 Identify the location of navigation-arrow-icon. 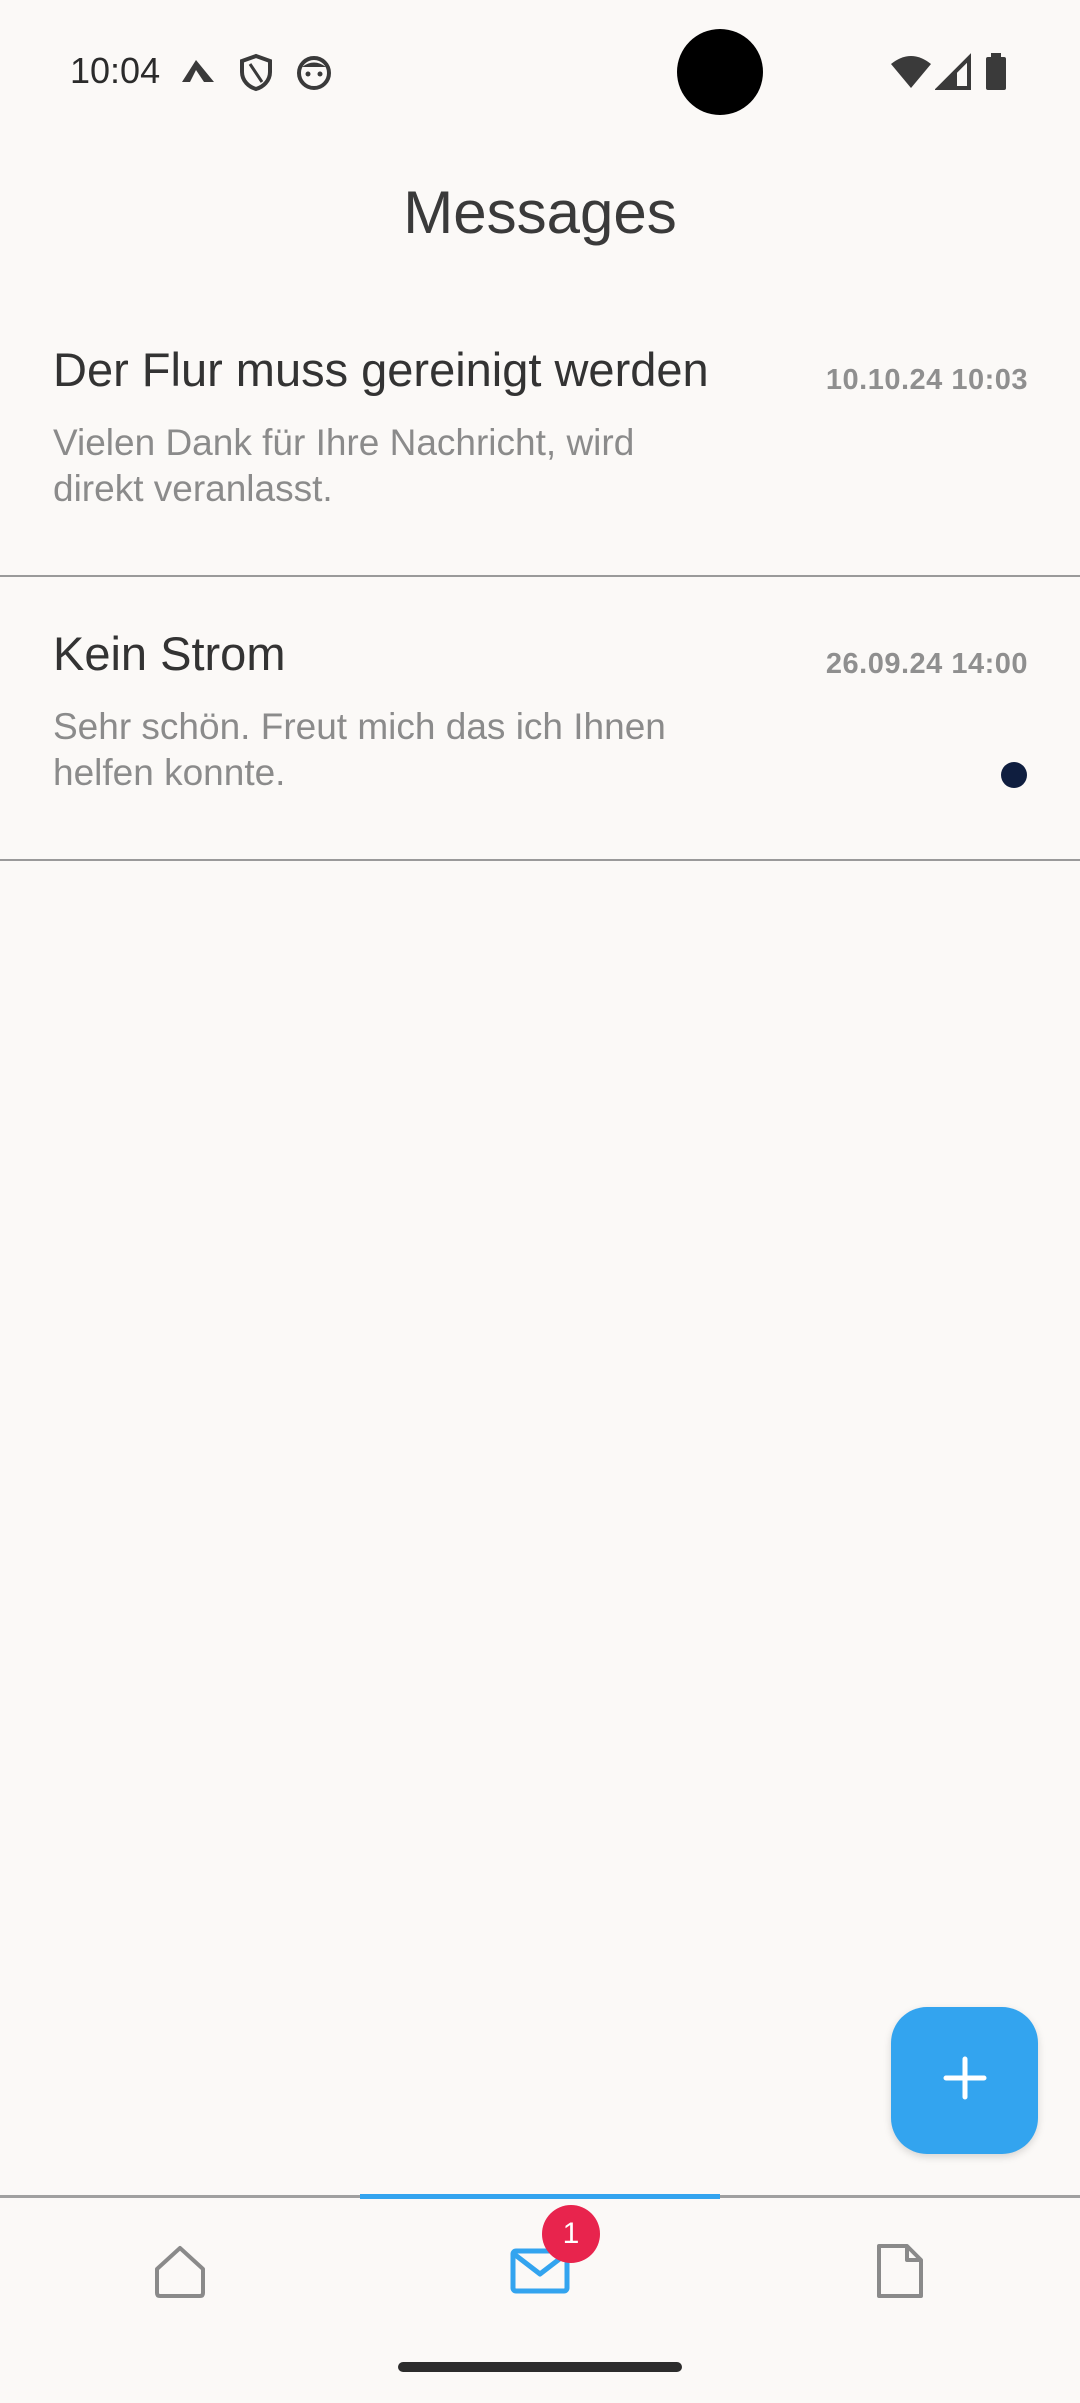
(198, 72).